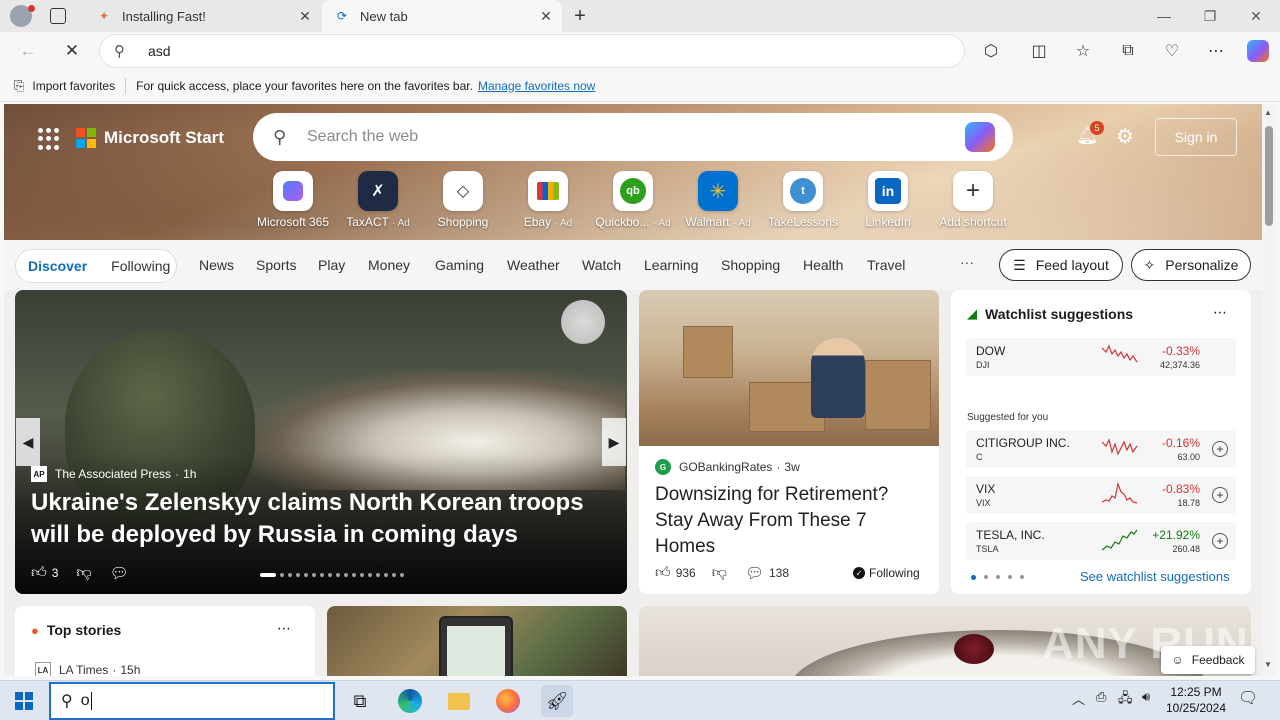  I want to click on restore-button: ❐, so click(1210, 16).